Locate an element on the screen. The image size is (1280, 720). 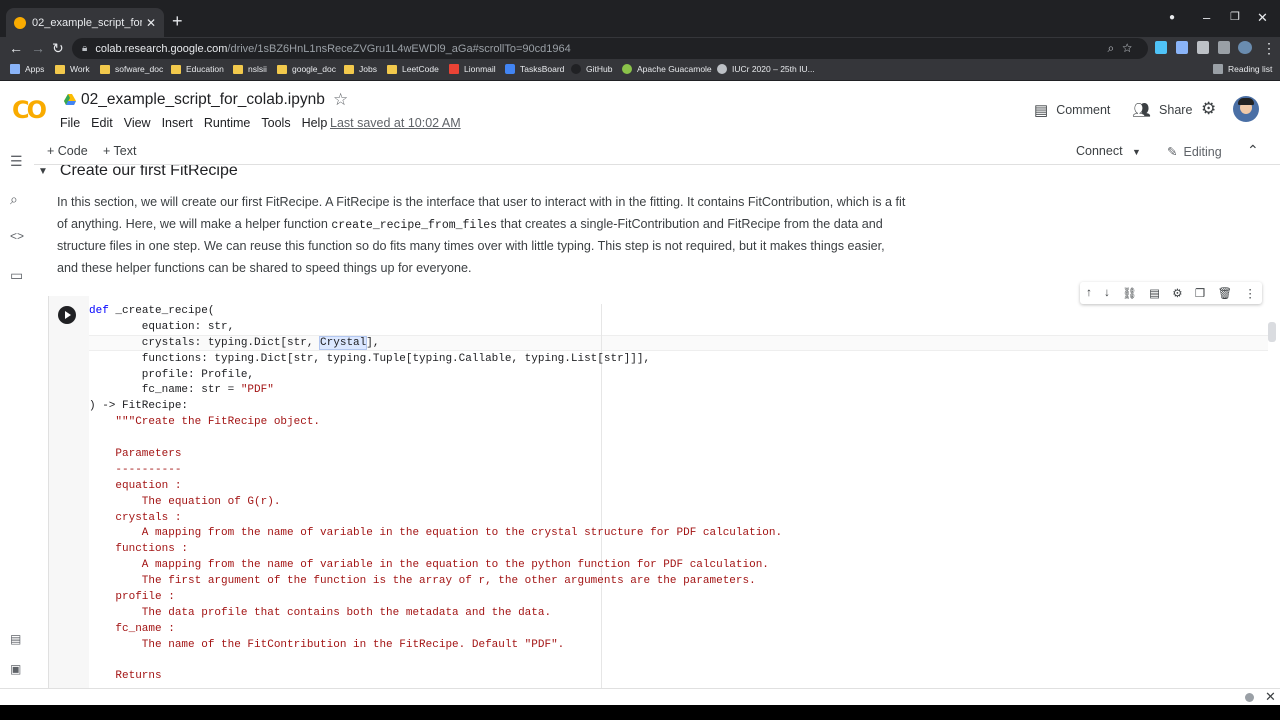
cell-settings-icon: ⚙ is located at coordinates (1177, 293).